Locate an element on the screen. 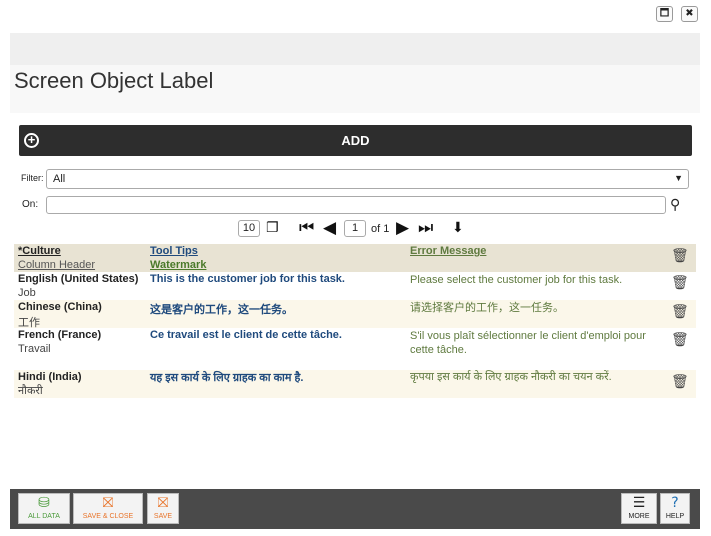 Image resolution: width=711 pixels, height=536 pixels. help-button: ? HELP is located at coordinates (675, 508).